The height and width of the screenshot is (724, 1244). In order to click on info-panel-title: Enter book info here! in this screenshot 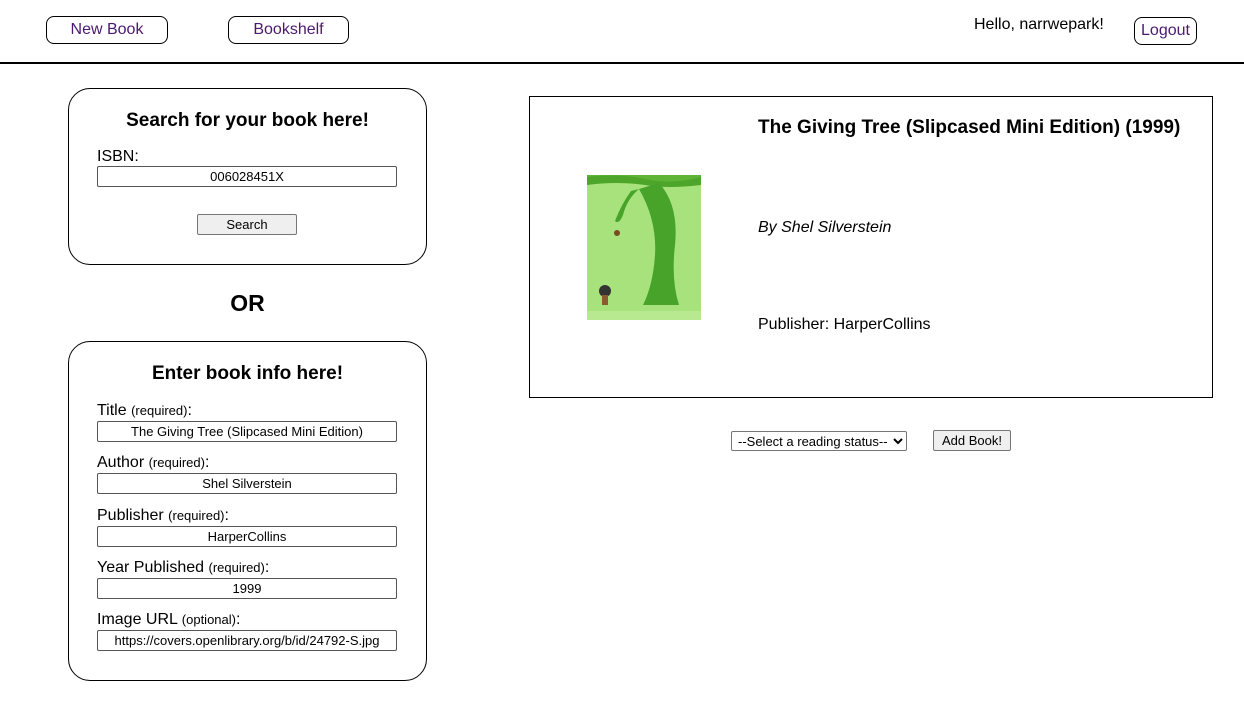, I will do `click(247, 373)`.